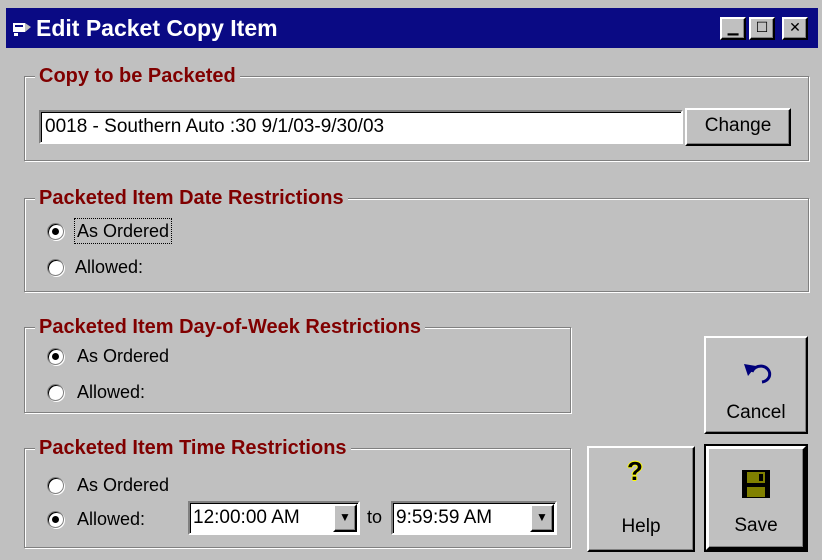  Describe the element at coordinates (193, 448) in the screenshot. I see `time-restrictions-title: Packeted Item Time Restrictions` at that location.